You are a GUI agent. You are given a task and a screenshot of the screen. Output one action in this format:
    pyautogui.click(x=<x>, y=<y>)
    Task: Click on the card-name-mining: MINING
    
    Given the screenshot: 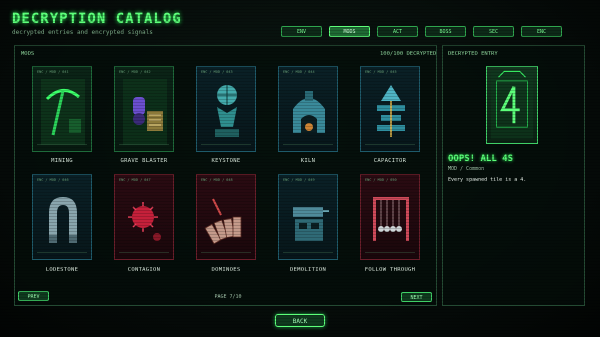 What is the action you would take?
    pyautogui.click(x=62, y=161)
    